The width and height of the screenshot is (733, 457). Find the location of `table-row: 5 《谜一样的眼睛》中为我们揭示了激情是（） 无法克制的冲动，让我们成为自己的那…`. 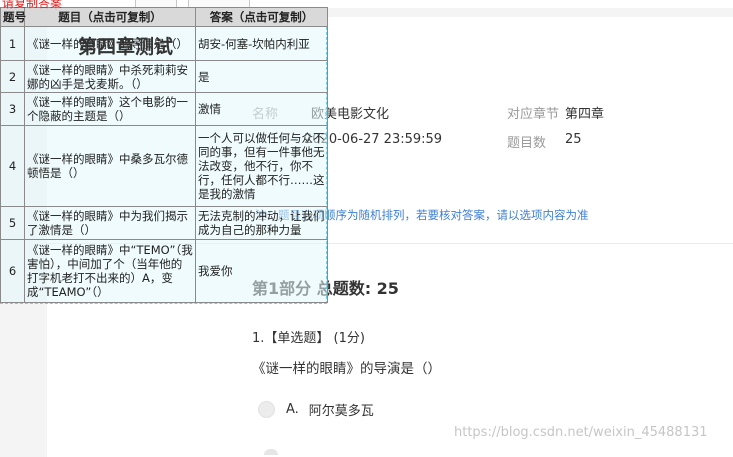

table-row: 5 《谜一样的眼睛》中为我们揭示了激情是（） 无法克制的冲动，让我们成为自己的那… is located at coordinates (164, 223).